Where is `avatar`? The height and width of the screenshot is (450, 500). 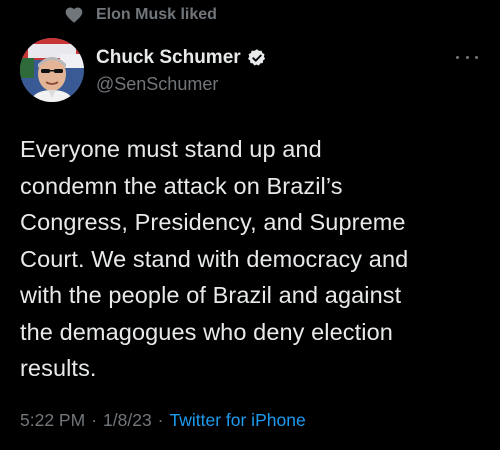 avatar is located at coordinates (52, 70).